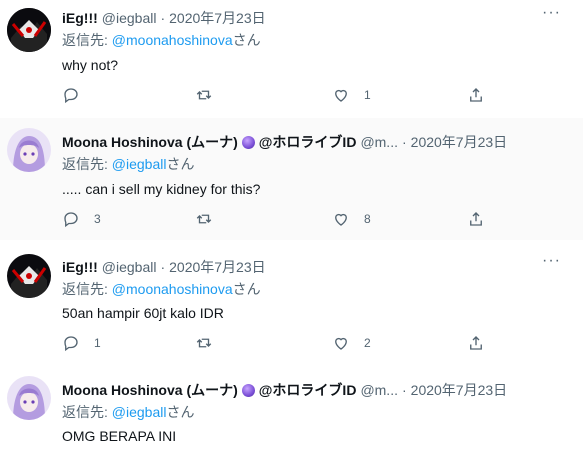 This screenshot has height=462, width=583. Describe the element at coordinates (292, 220) in the screenshot. I see `action-bar: 3 8` at that location.